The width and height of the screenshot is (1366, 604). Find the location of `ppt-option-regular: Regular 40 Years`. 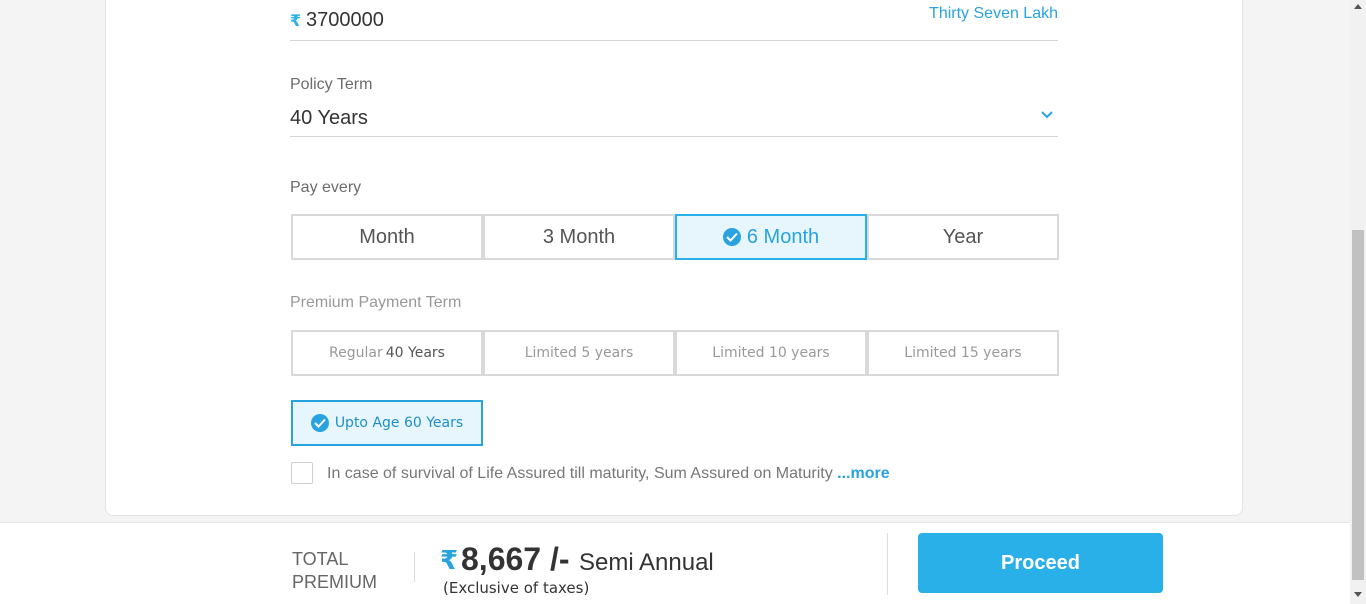

ppt-option-regular: Regular 40 Years is located at coordinates (387, 353).